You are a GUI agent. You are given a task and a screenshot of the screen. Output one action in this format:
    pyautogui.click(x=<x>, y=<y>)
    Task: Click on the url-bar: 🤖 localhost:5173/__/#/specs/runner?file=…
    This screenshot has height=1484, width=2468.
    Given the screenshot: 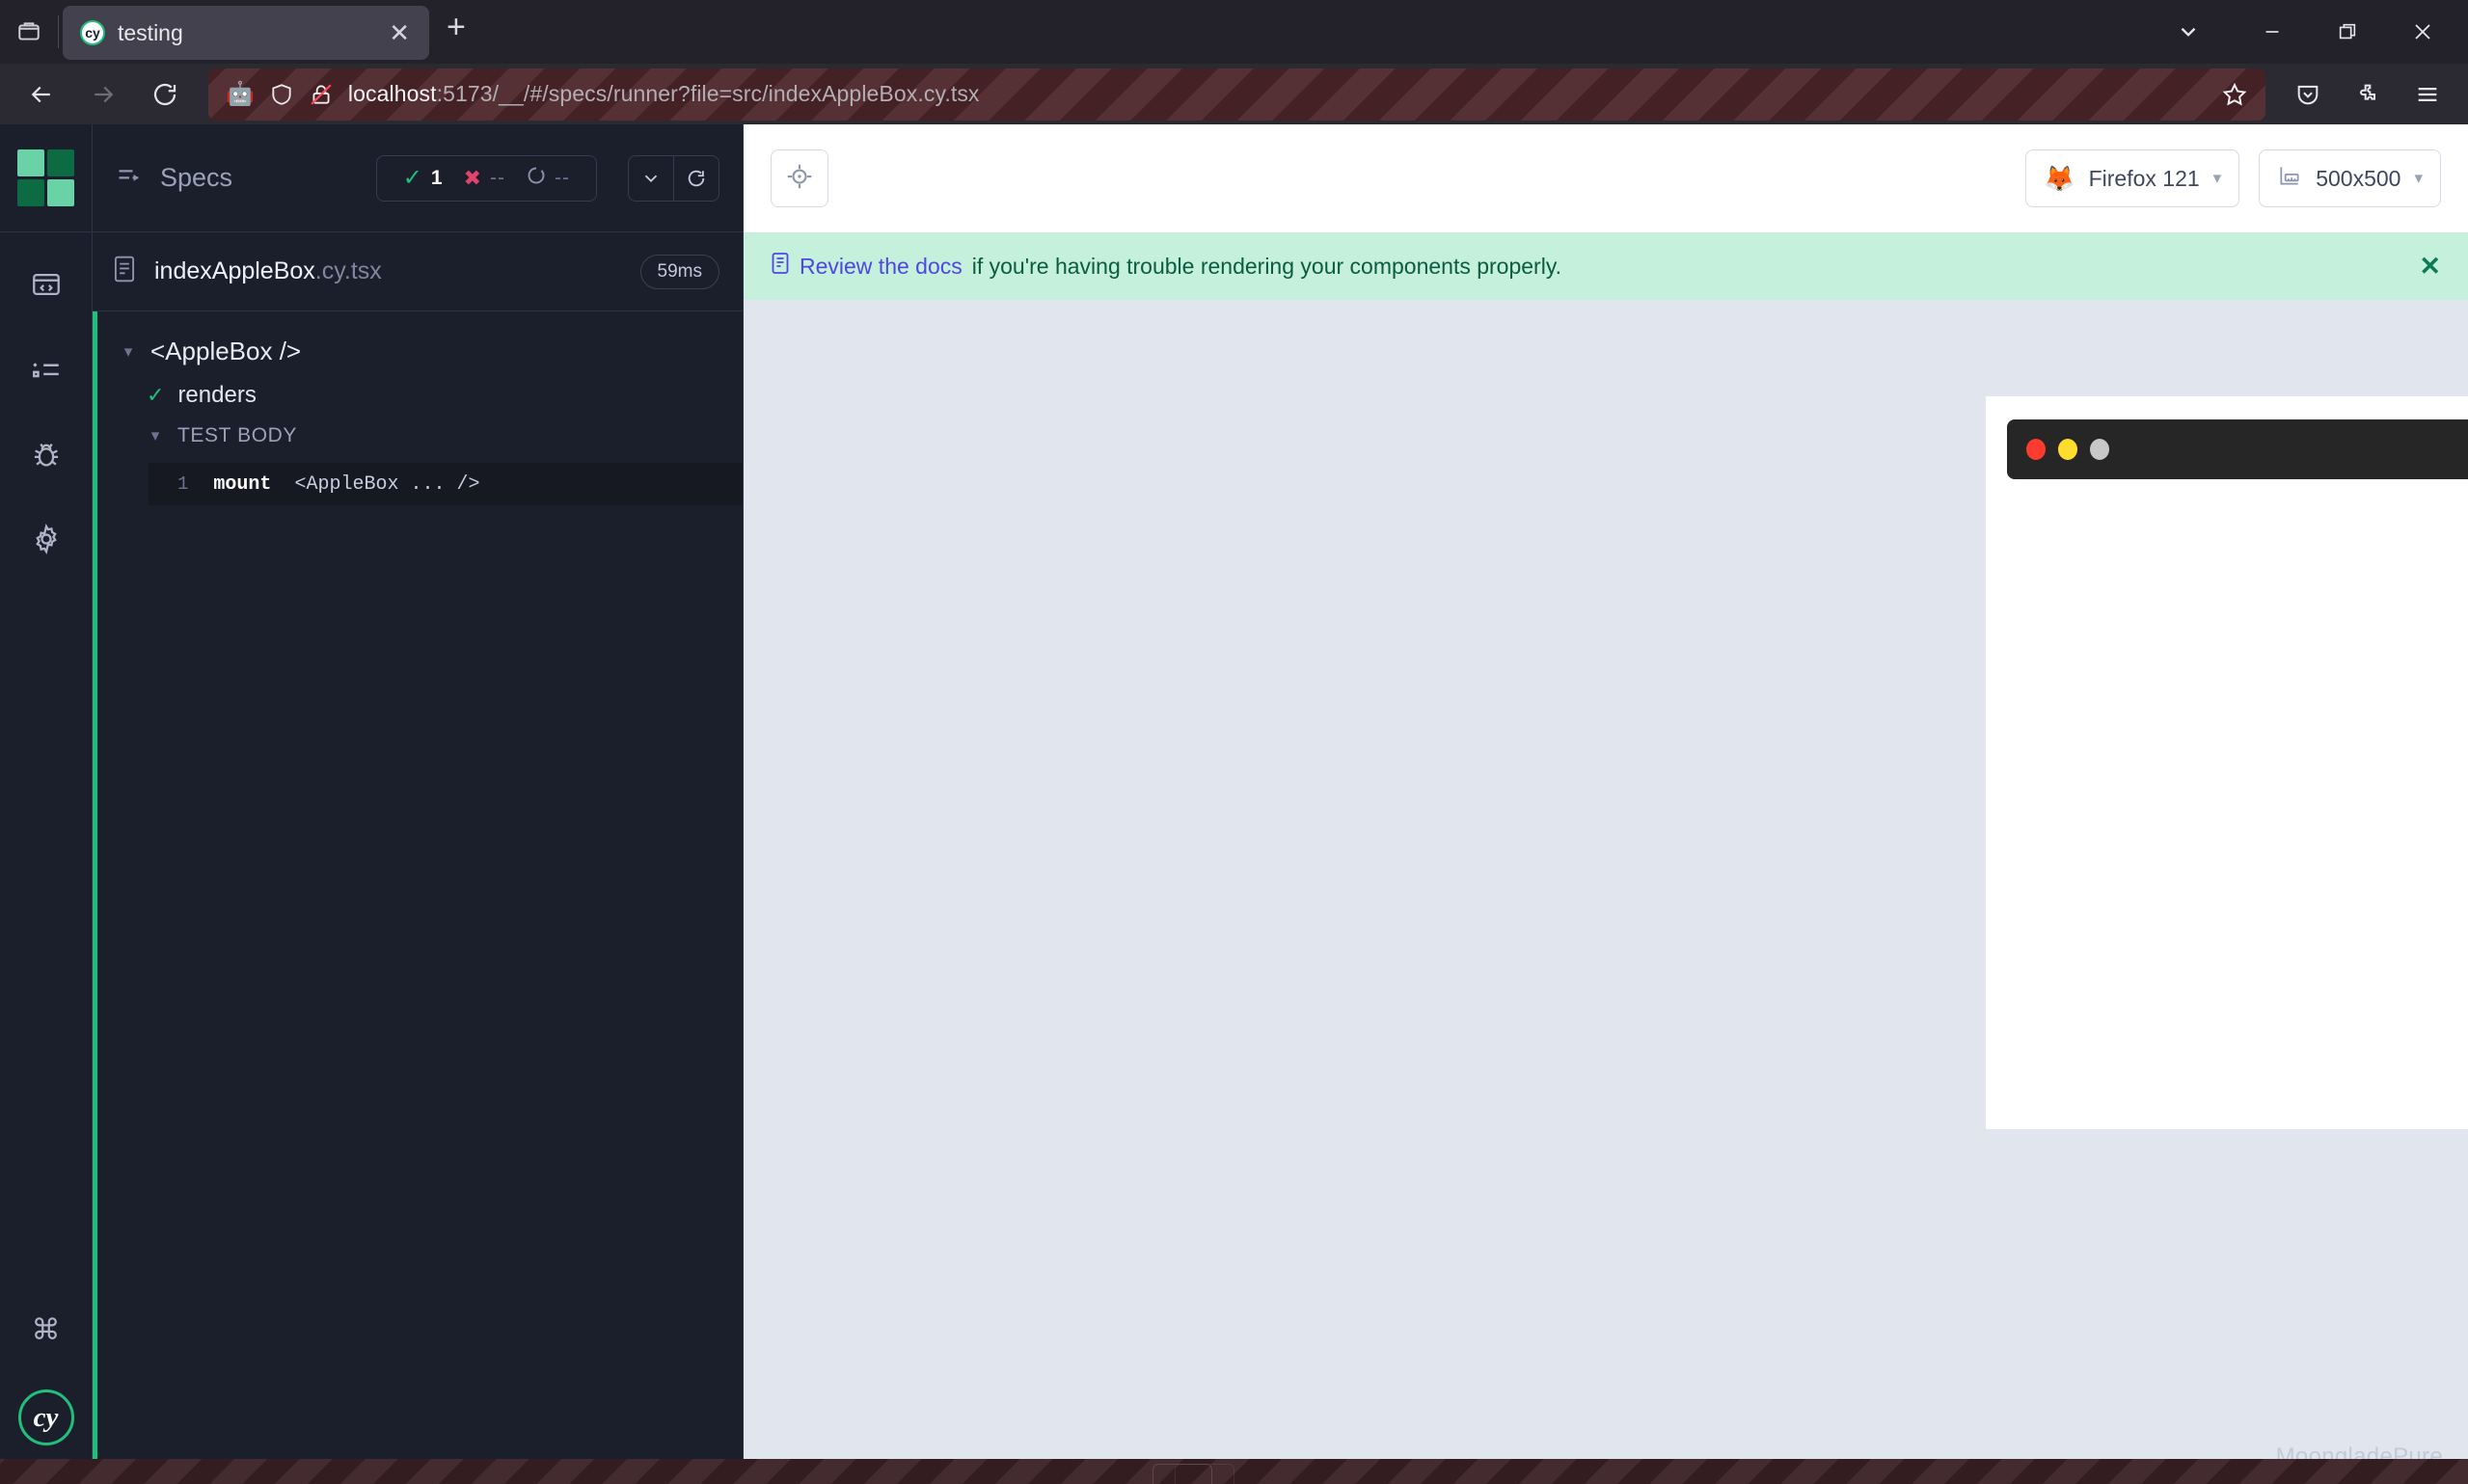 What is the action you would take?
    pyautogui.click(x=1236, y=94)
    